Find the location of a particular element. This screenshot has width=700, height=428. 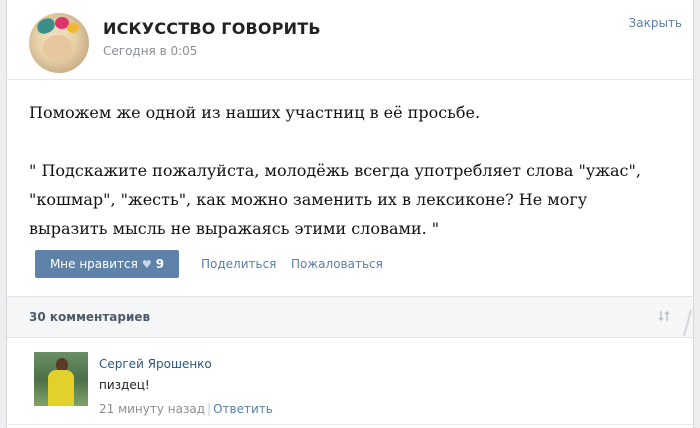

heart-icon: ♥ is located at coordinates (146, 264).